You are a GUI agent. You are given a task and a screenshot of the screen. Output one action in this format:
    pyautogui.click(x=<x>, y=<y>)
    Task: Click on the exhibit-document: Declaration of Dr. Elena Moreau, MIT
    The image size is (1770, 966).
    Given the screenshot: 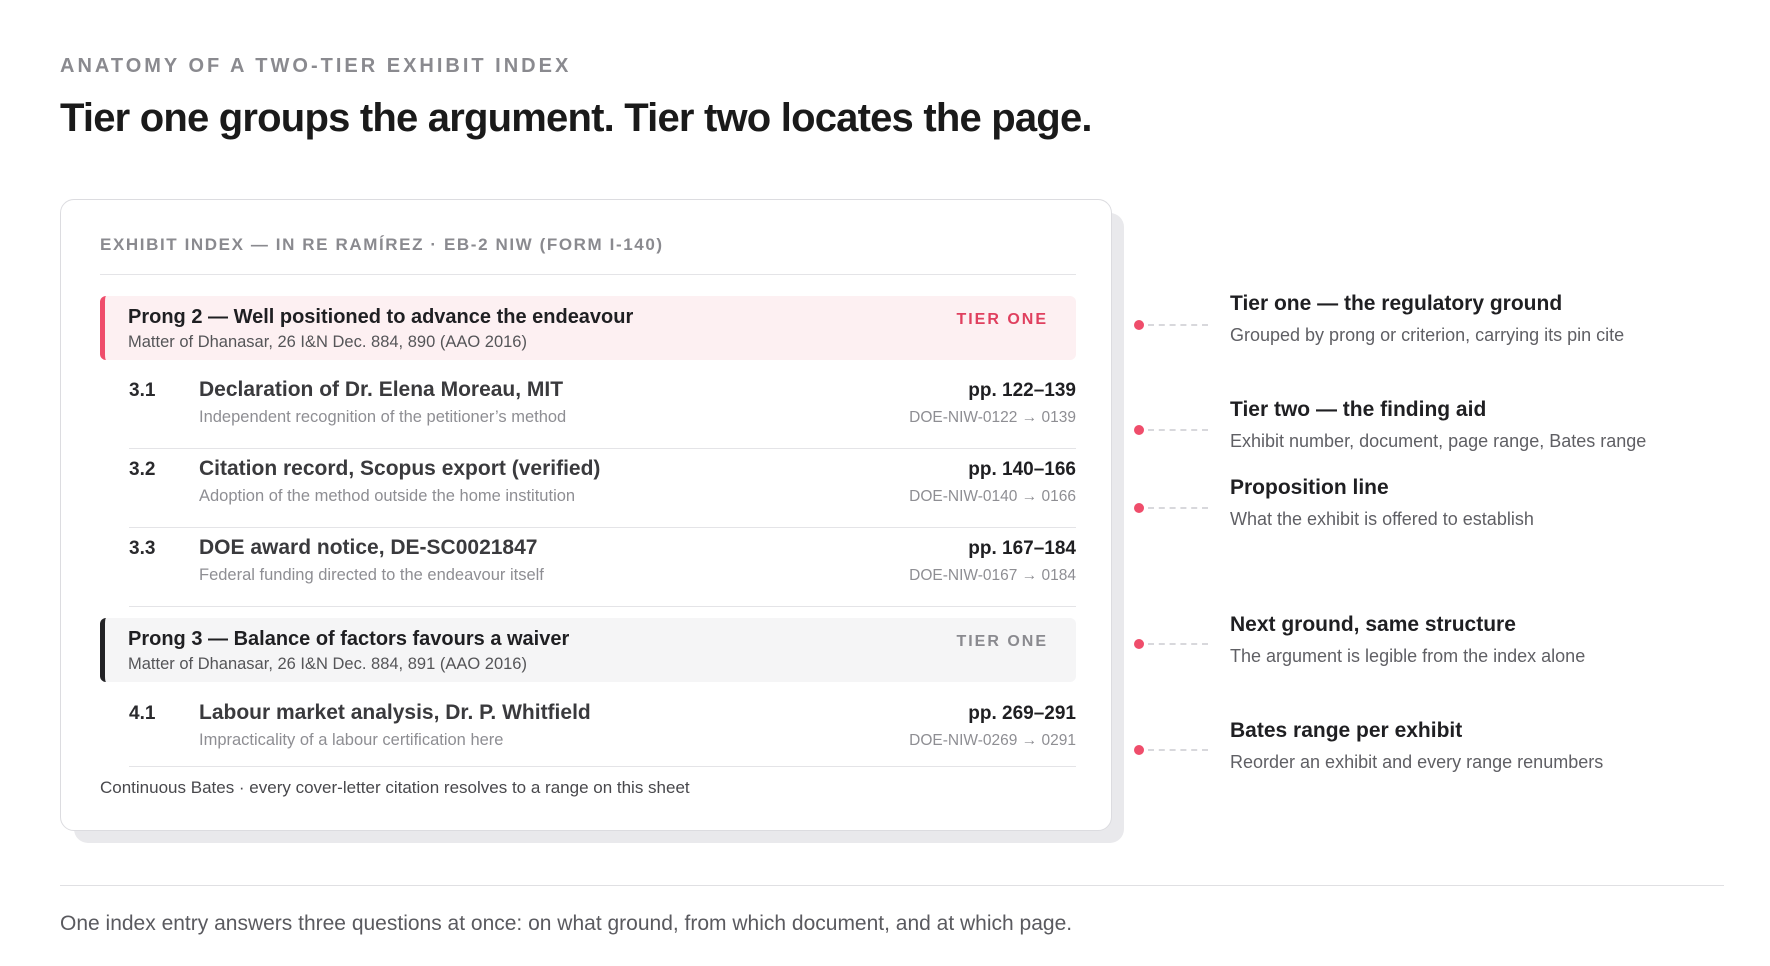 What is the action you would take?
    pyautogui.click(x=381, y=389)
    